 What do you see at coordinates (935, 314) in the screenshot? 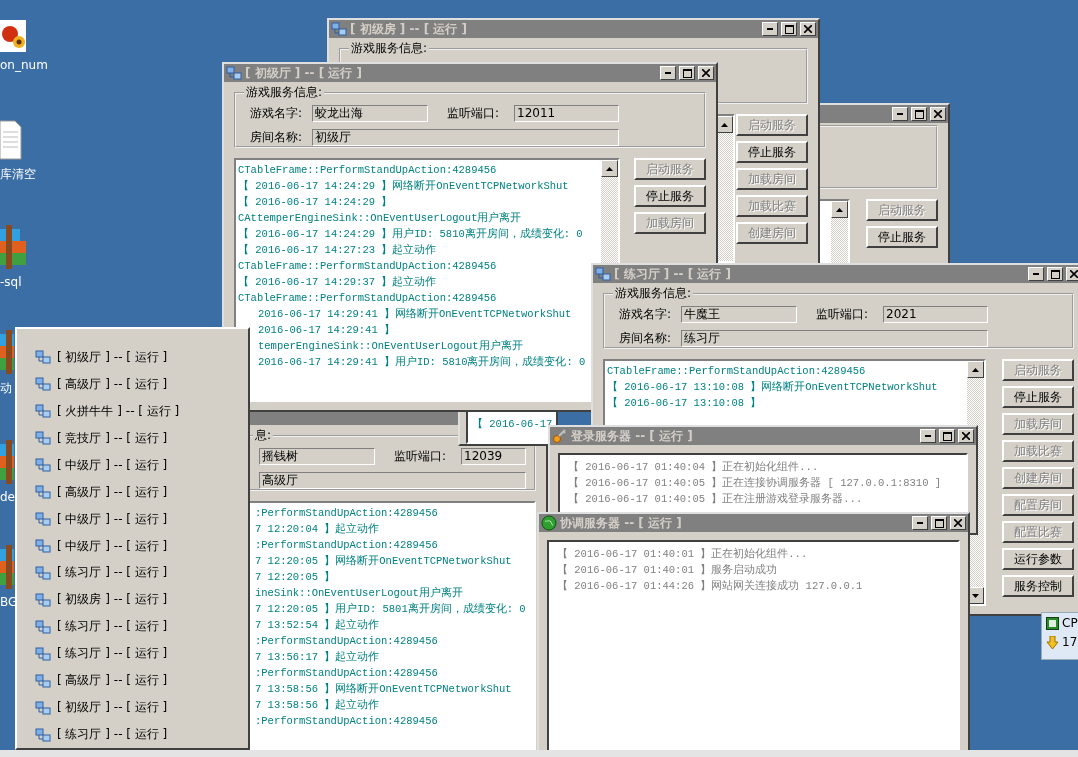
I see `port-field: 2021` at bounding box center [935, 314].